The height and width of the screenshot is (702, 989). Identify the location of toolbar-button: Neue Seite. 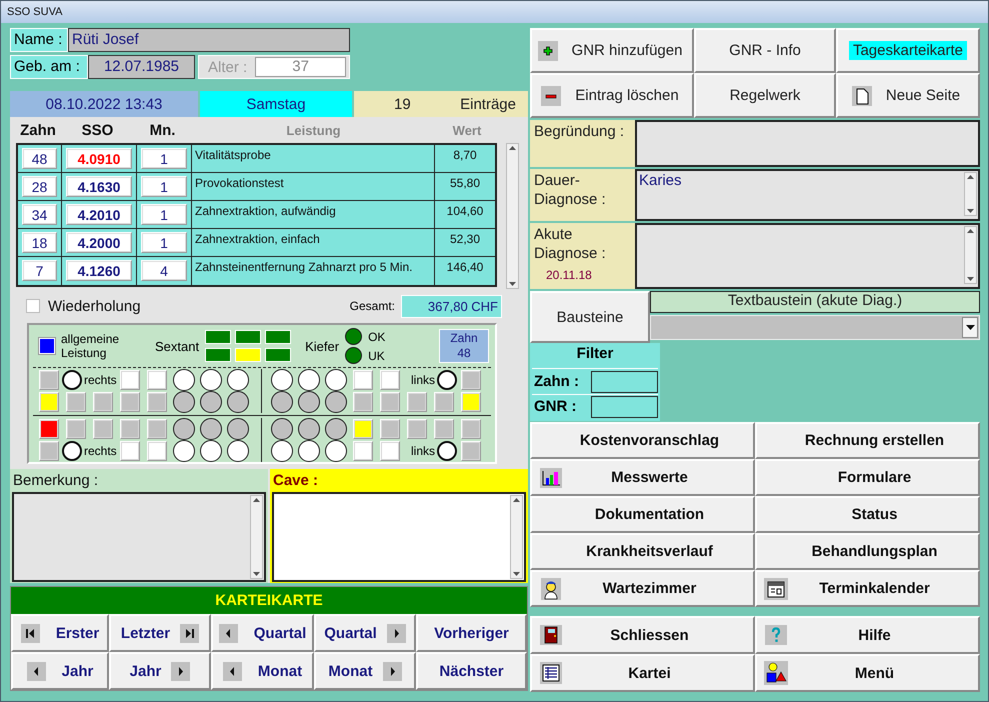
(908, 95).